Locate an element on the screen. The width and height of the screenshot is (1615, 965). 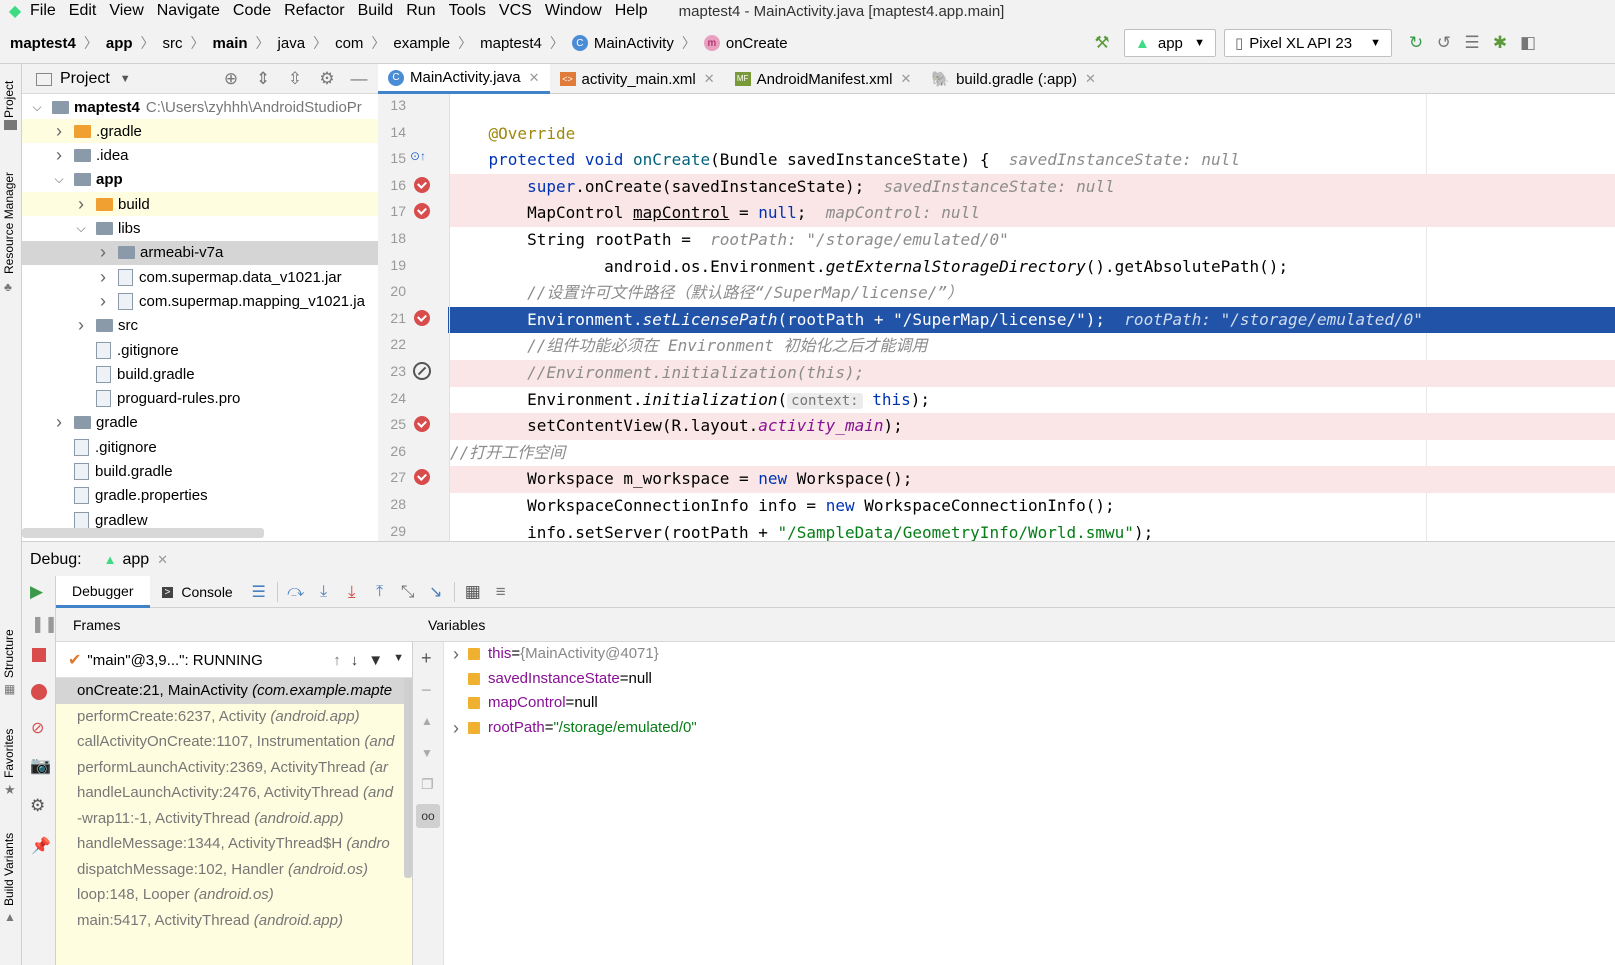
breadcrumb-item: MainActivity is located at coordinates (634, 43).